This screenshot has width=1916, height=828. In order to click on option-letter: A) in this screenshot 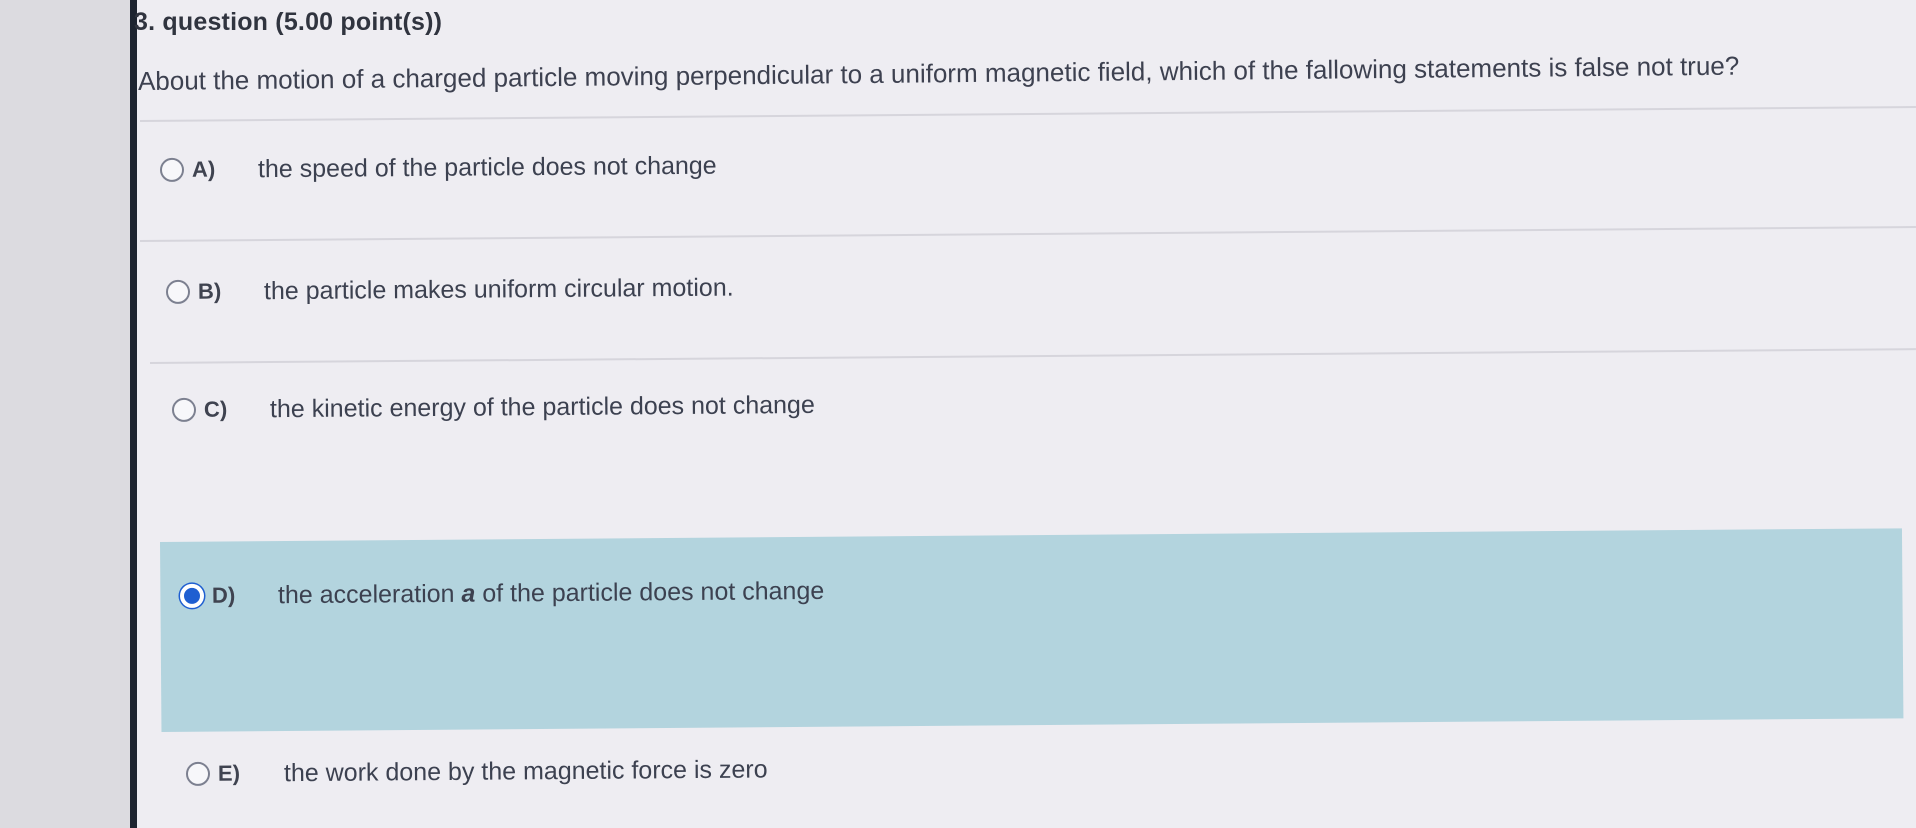, I will do `click(203, 169)`.